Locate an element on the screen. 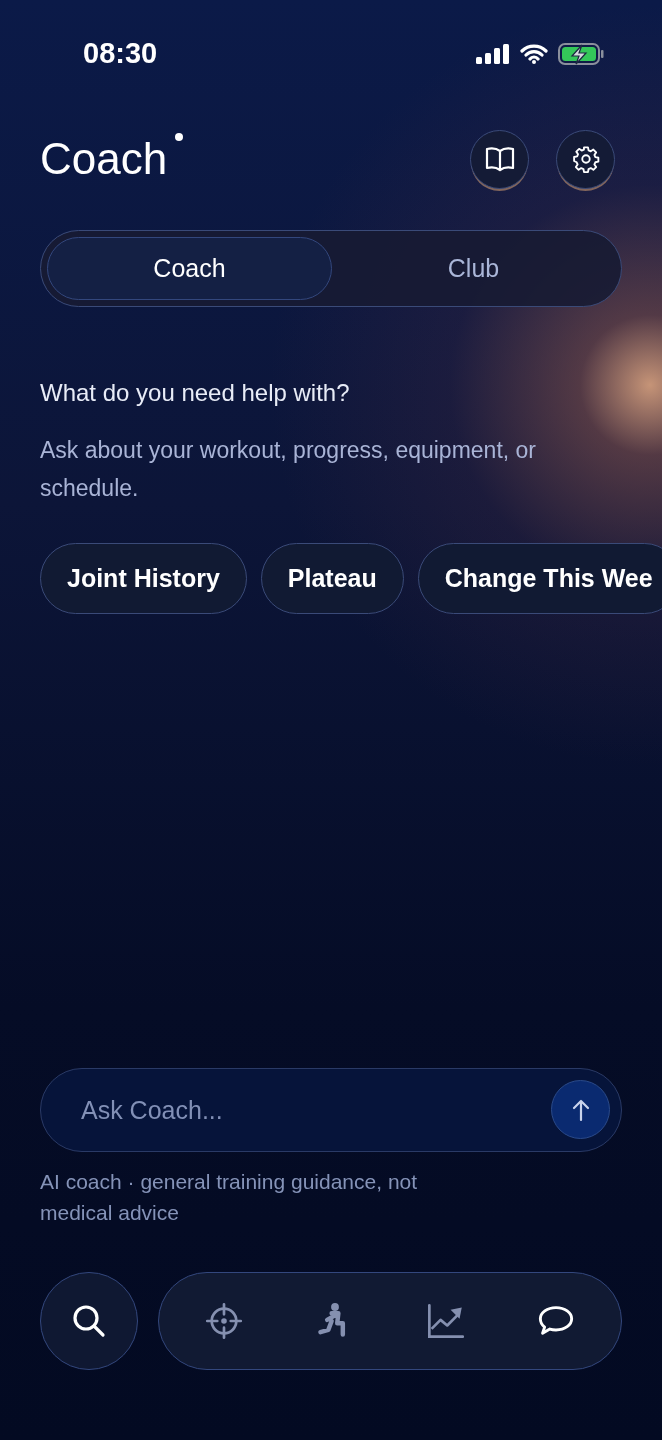 The height and width of the screenshot is (1440, 662). arrow-up-icon is located at coordinates (580, 1109).